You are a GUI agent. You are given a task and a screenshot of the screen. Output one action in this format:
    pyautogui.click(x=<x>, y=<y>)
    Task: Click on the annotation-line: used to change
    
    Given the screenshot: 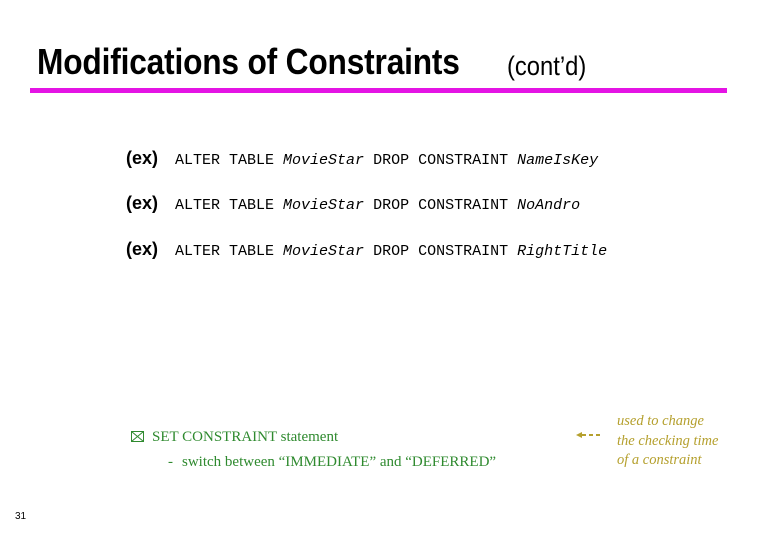 What is the action you would take?
    pyautogui.click(x=660, y=421)
    